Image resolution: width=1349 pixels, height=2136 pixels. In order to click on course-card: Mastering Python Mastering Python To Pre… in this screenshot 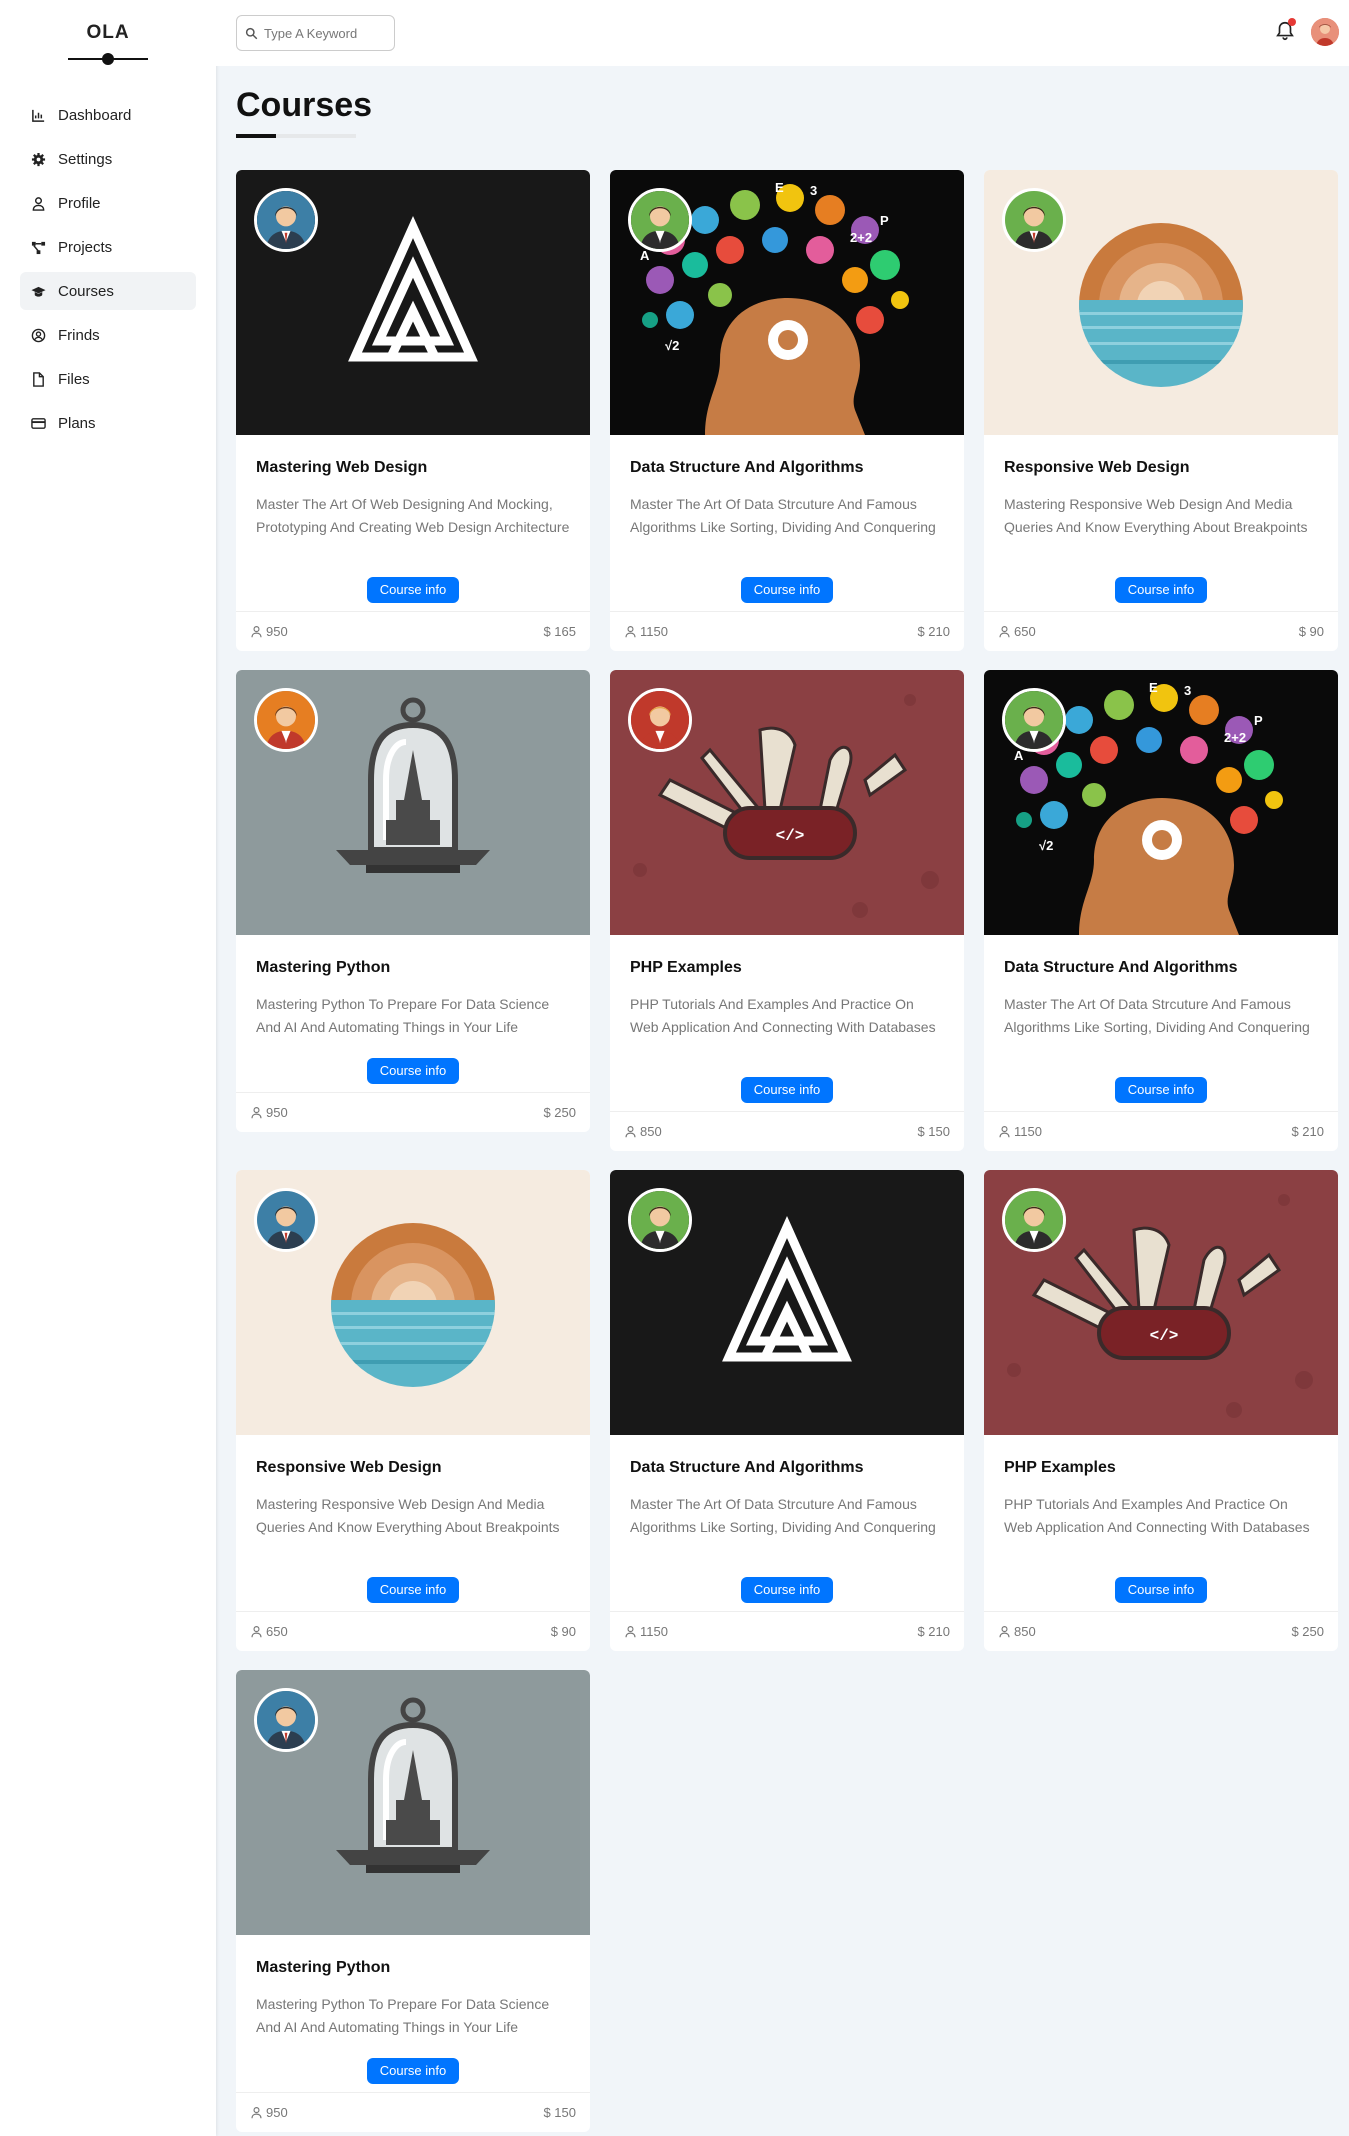, I will do `click(413, 1901)`.